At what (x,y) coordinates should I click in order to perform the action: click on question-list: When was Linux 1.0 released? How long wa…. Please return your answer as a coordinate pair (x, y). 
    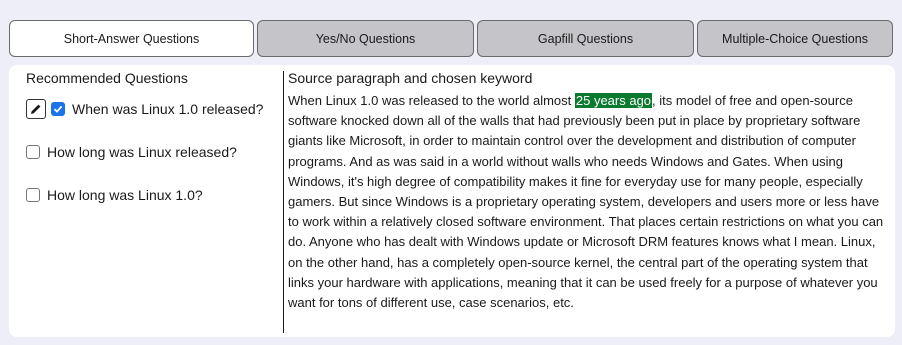
    Looking at the image, I should click on (156, 152).